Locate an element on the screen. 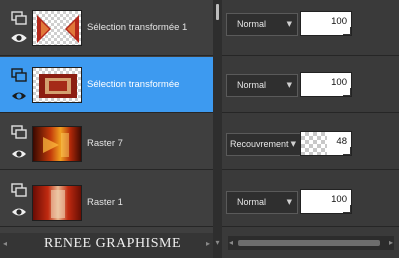 This screenshot has width=399, height=258. blend-mode-value: Recouvrement is located at coordinates (259, 144).